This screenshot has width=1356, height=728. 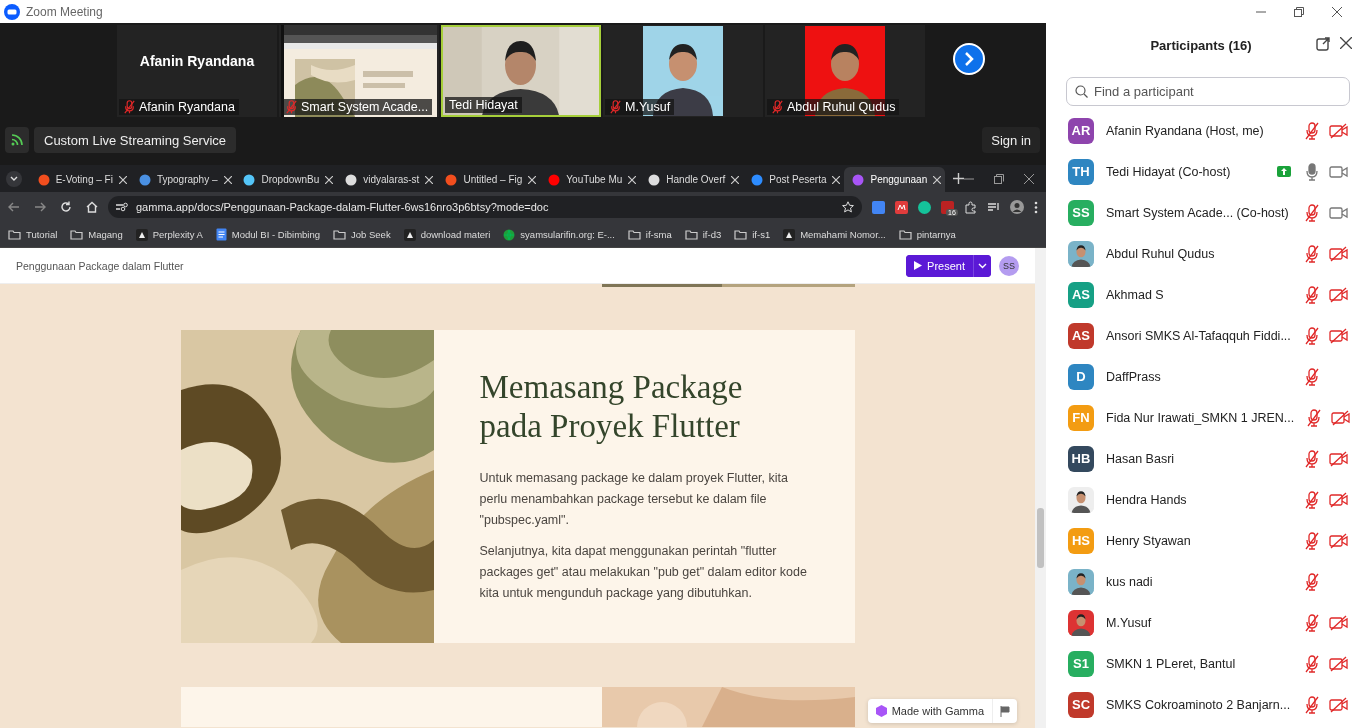 What do you see at coordinates (521, 71) in the screenshot?
I see `video-tile: Tedi Hidayat` at bounding box center [521, 71].